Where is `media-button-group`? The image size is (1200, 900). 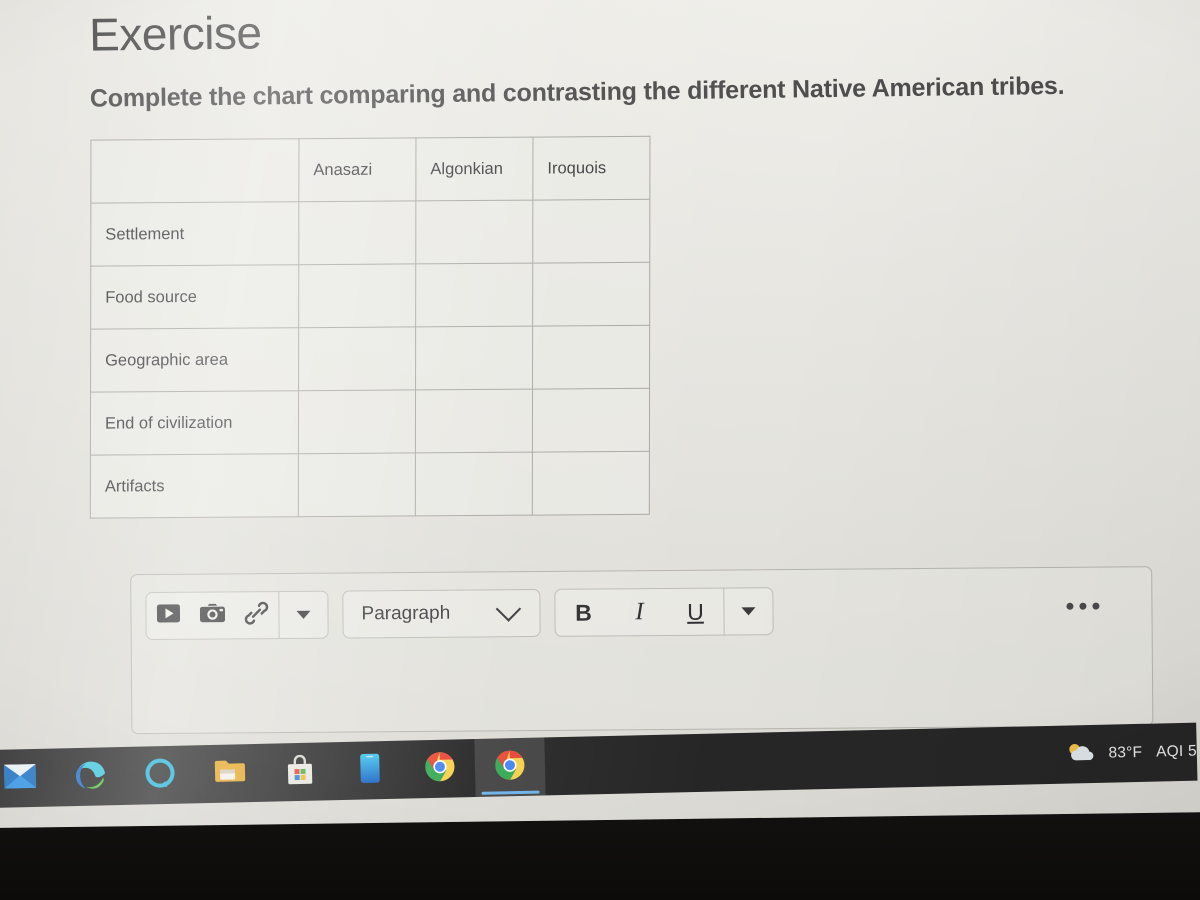 media-button-group is located at coordinates (237, 615).